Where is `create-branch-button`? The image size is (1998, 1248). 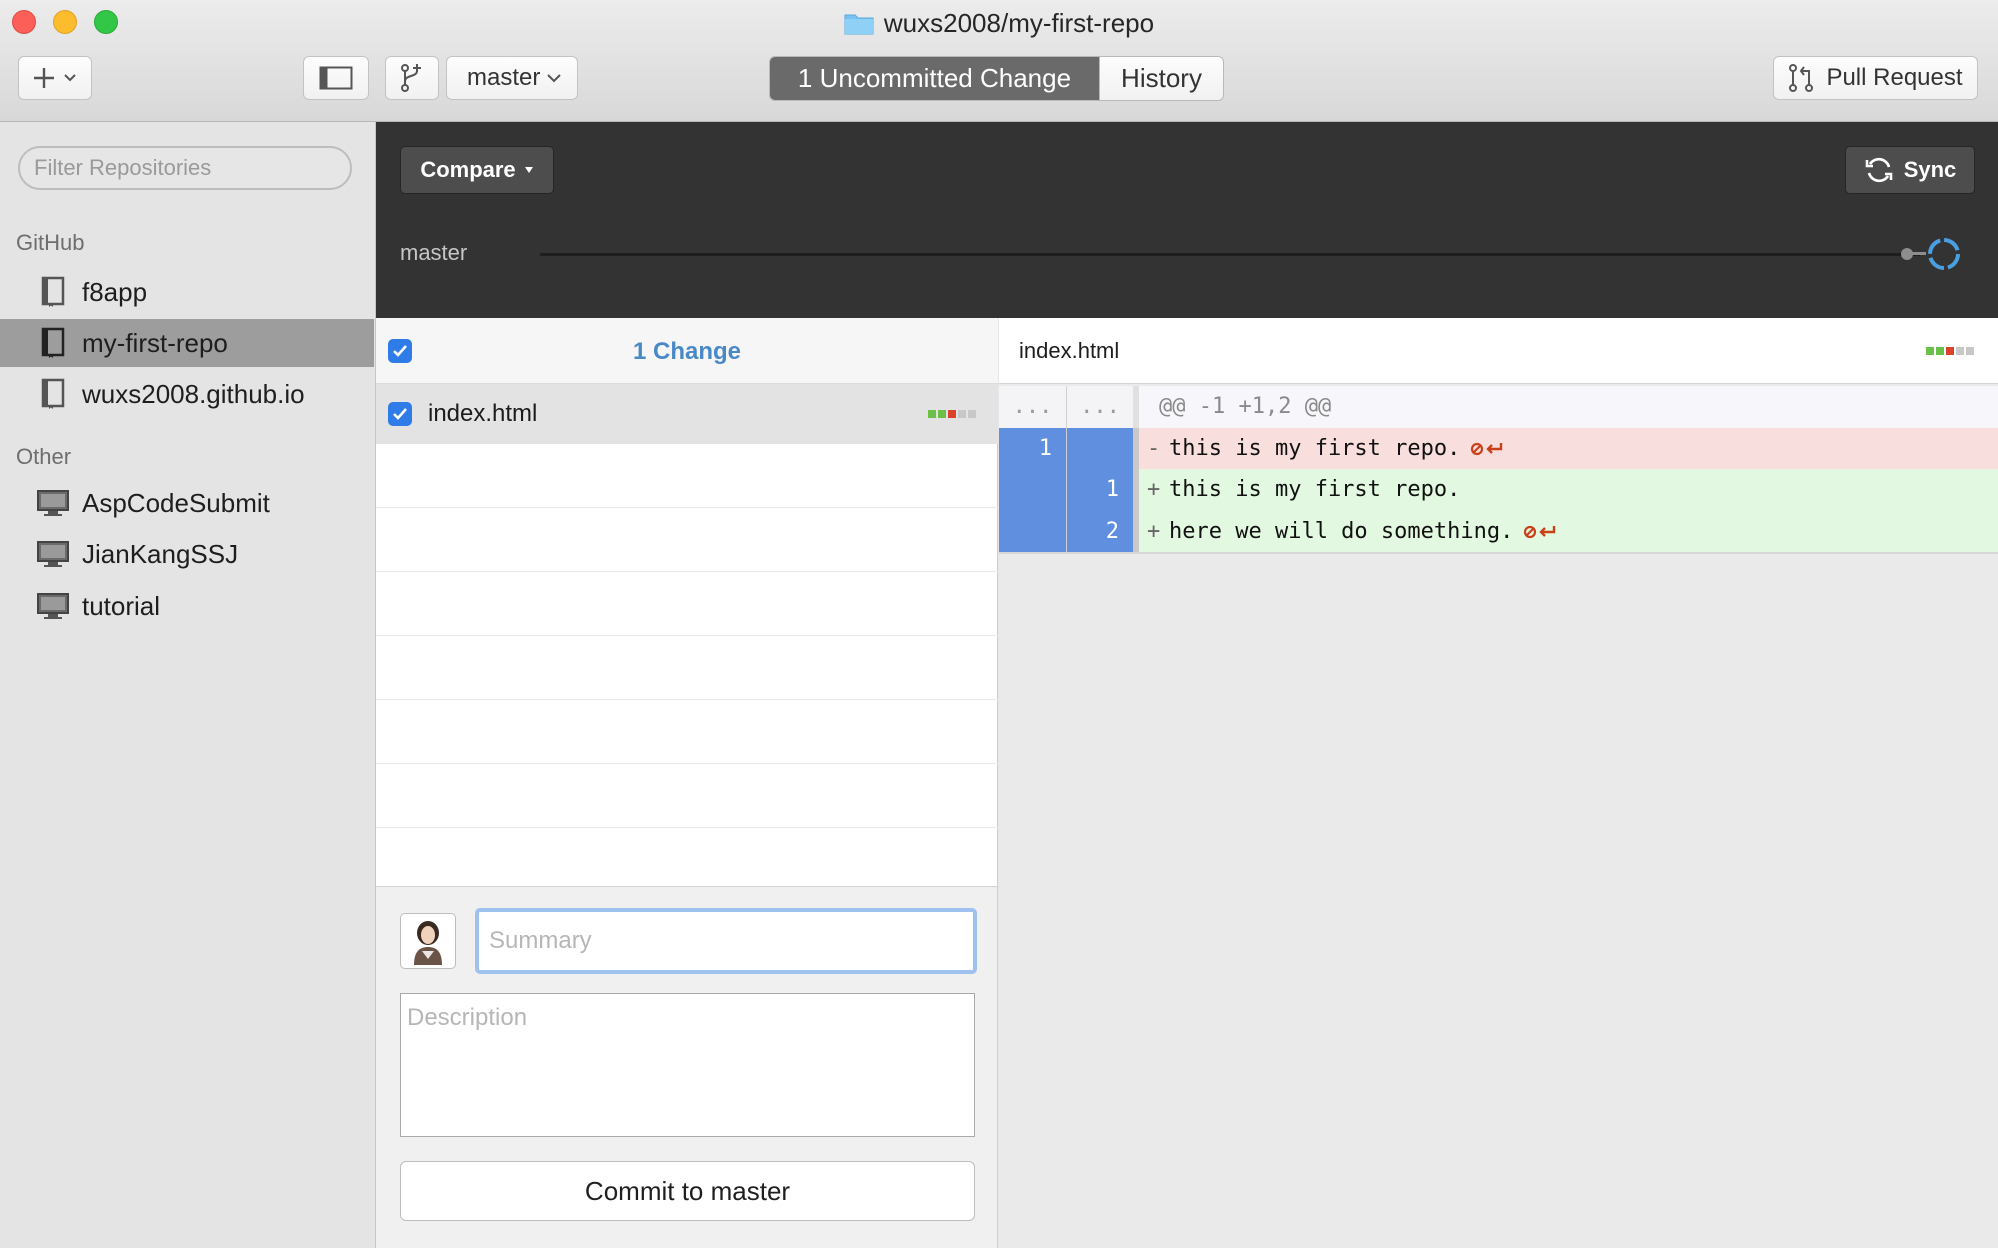
create-branch-button is located at coordinates (412, 78).